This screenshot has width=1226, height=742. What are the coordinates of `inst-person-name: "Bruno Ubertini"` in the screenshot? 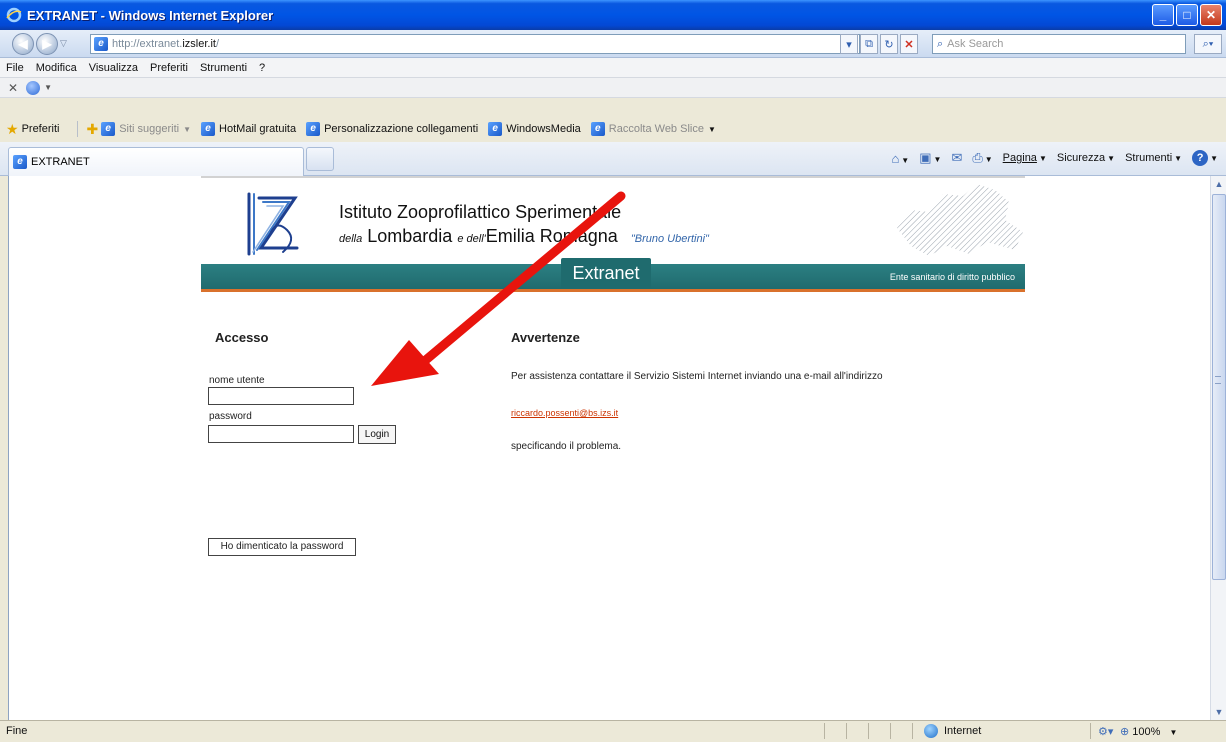 It's located at (669, 239).